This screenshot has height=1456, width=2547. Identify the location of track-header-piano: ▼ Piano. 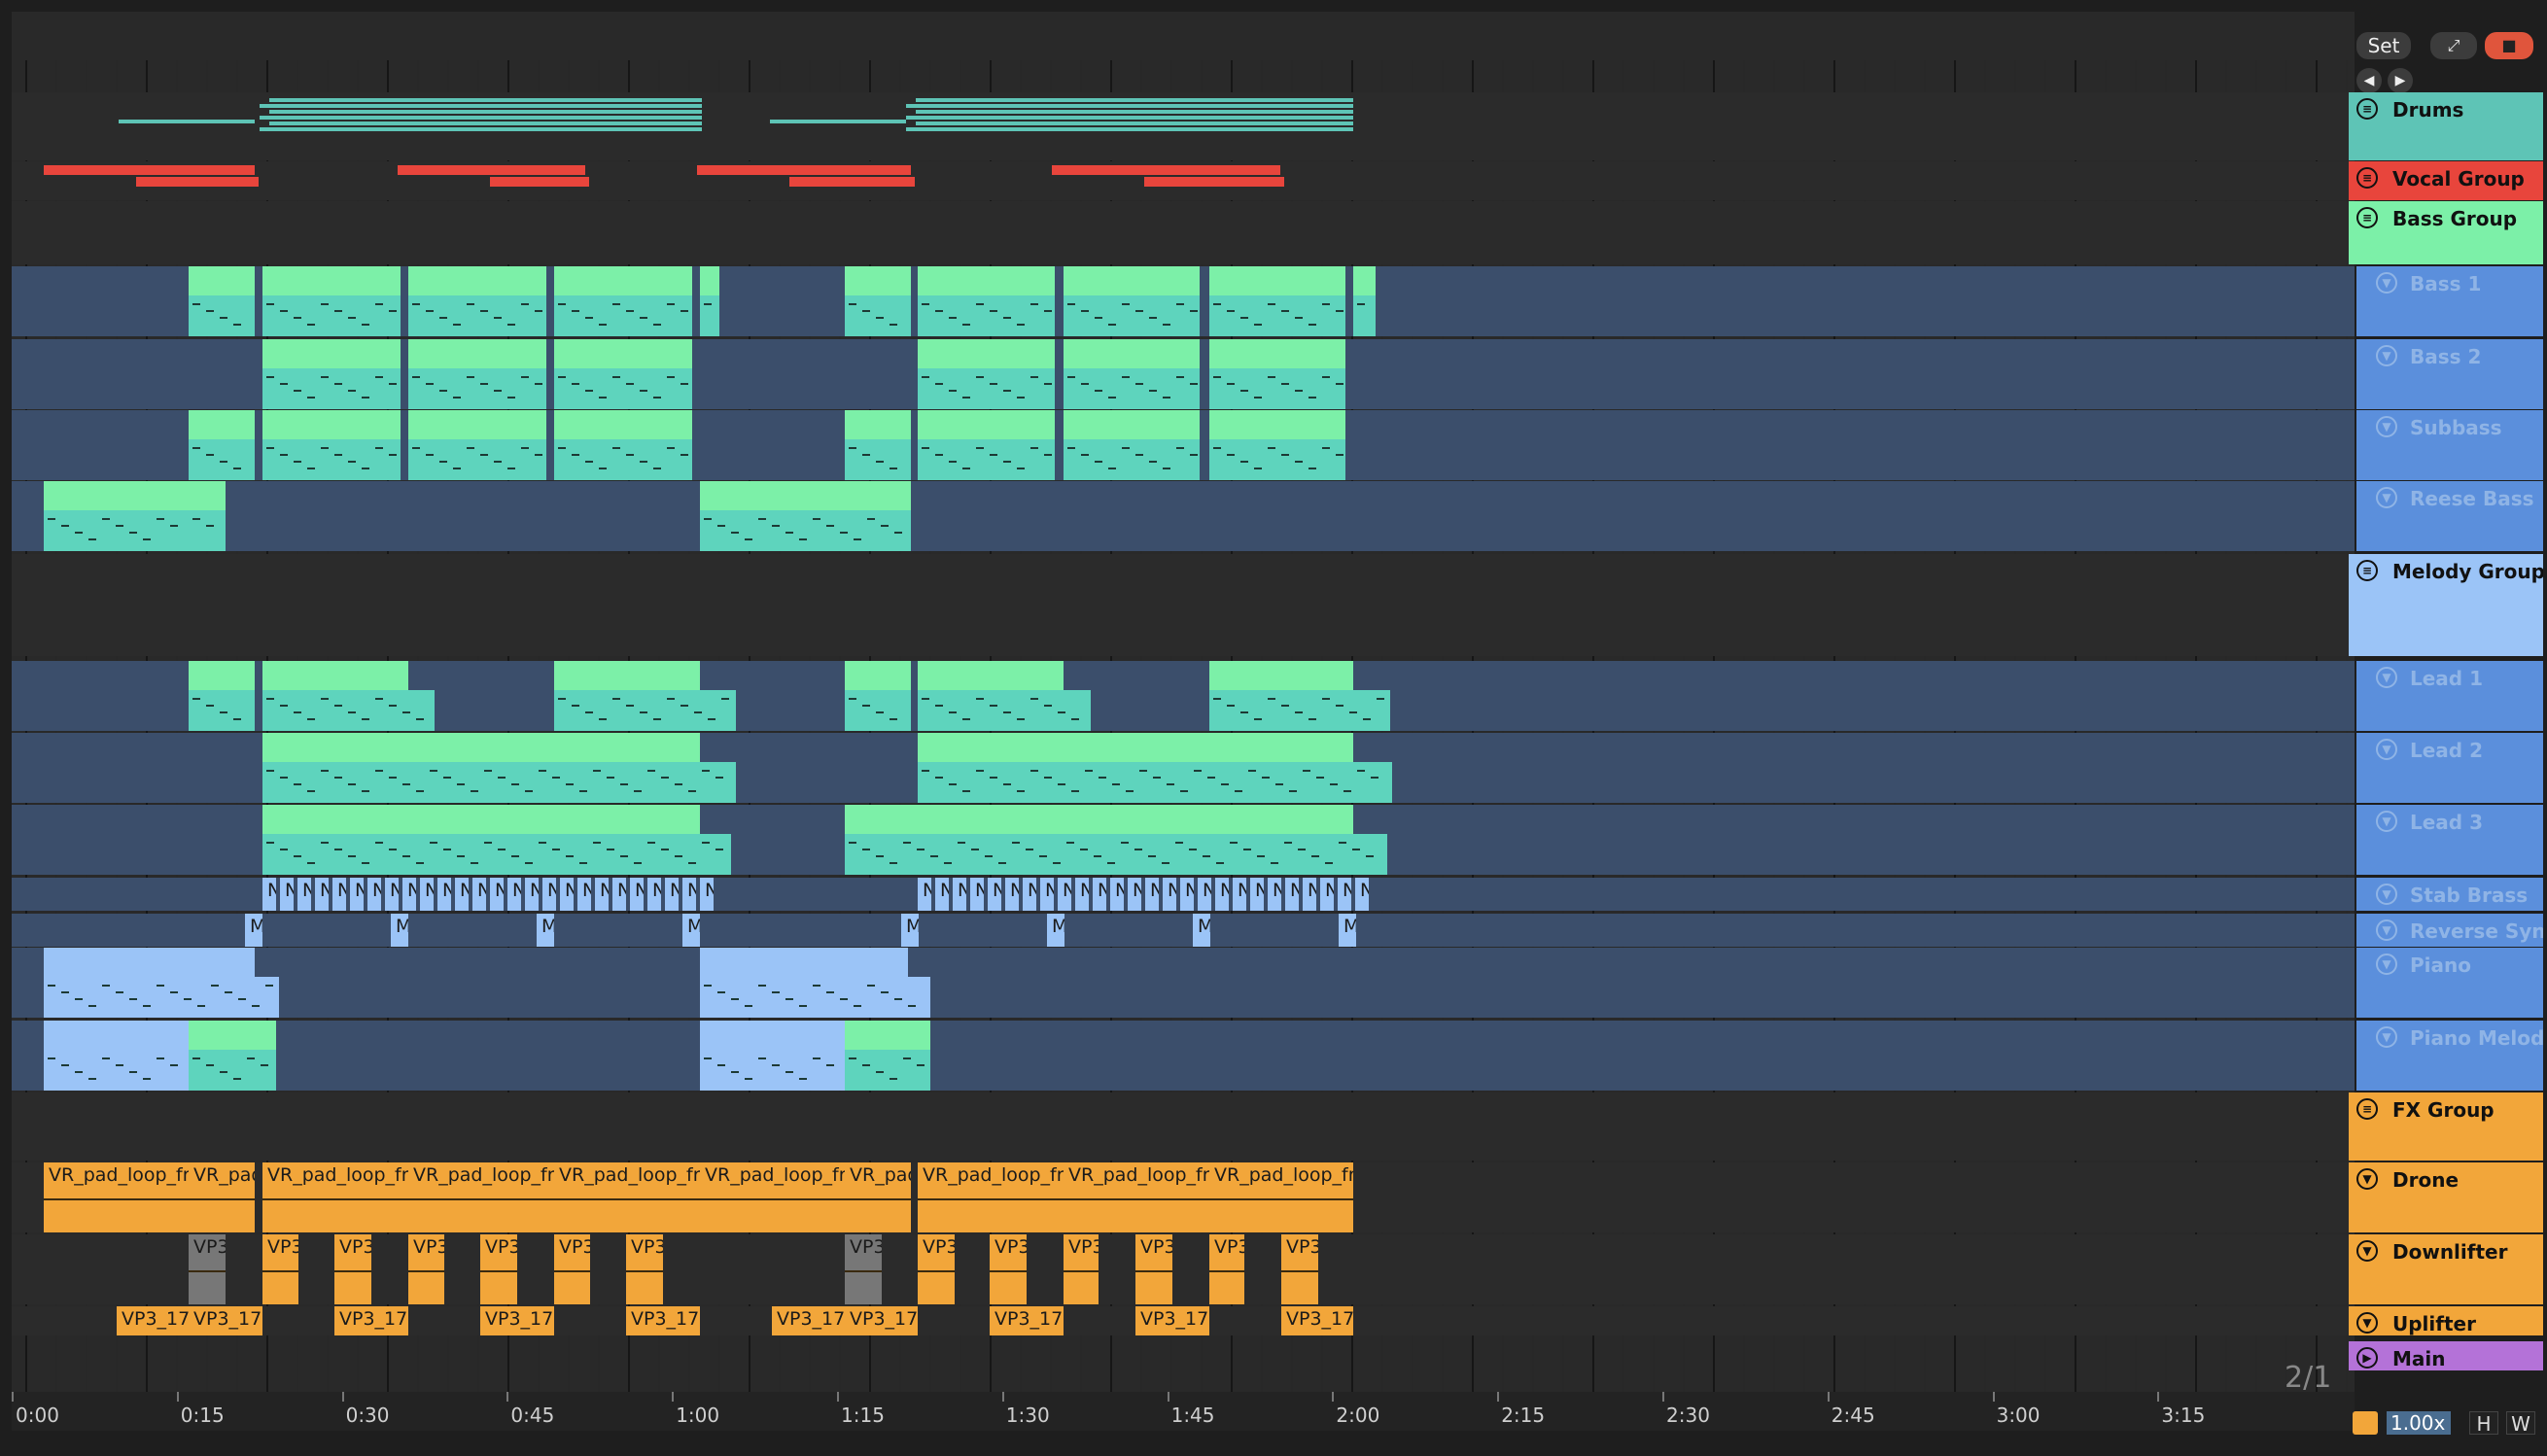
(2449, 983).